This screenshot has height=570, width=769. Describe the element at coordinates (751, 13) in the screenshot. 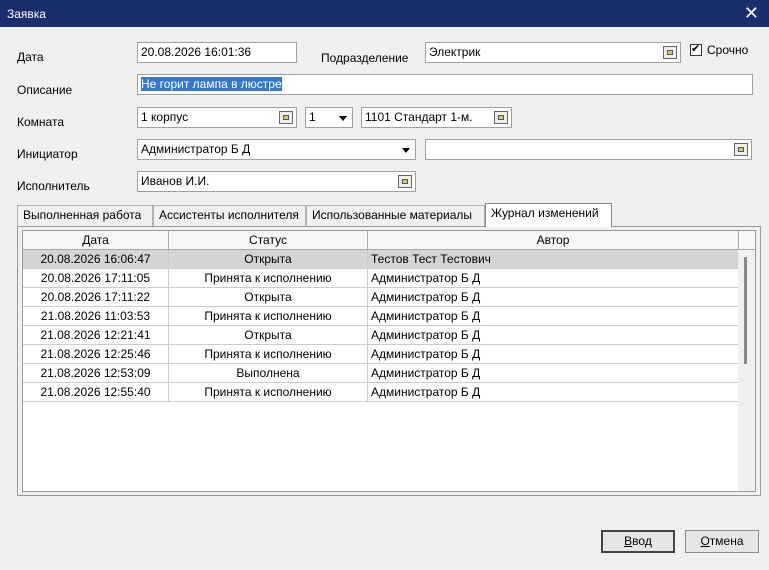

I see `close-icon: ✕` at that location.